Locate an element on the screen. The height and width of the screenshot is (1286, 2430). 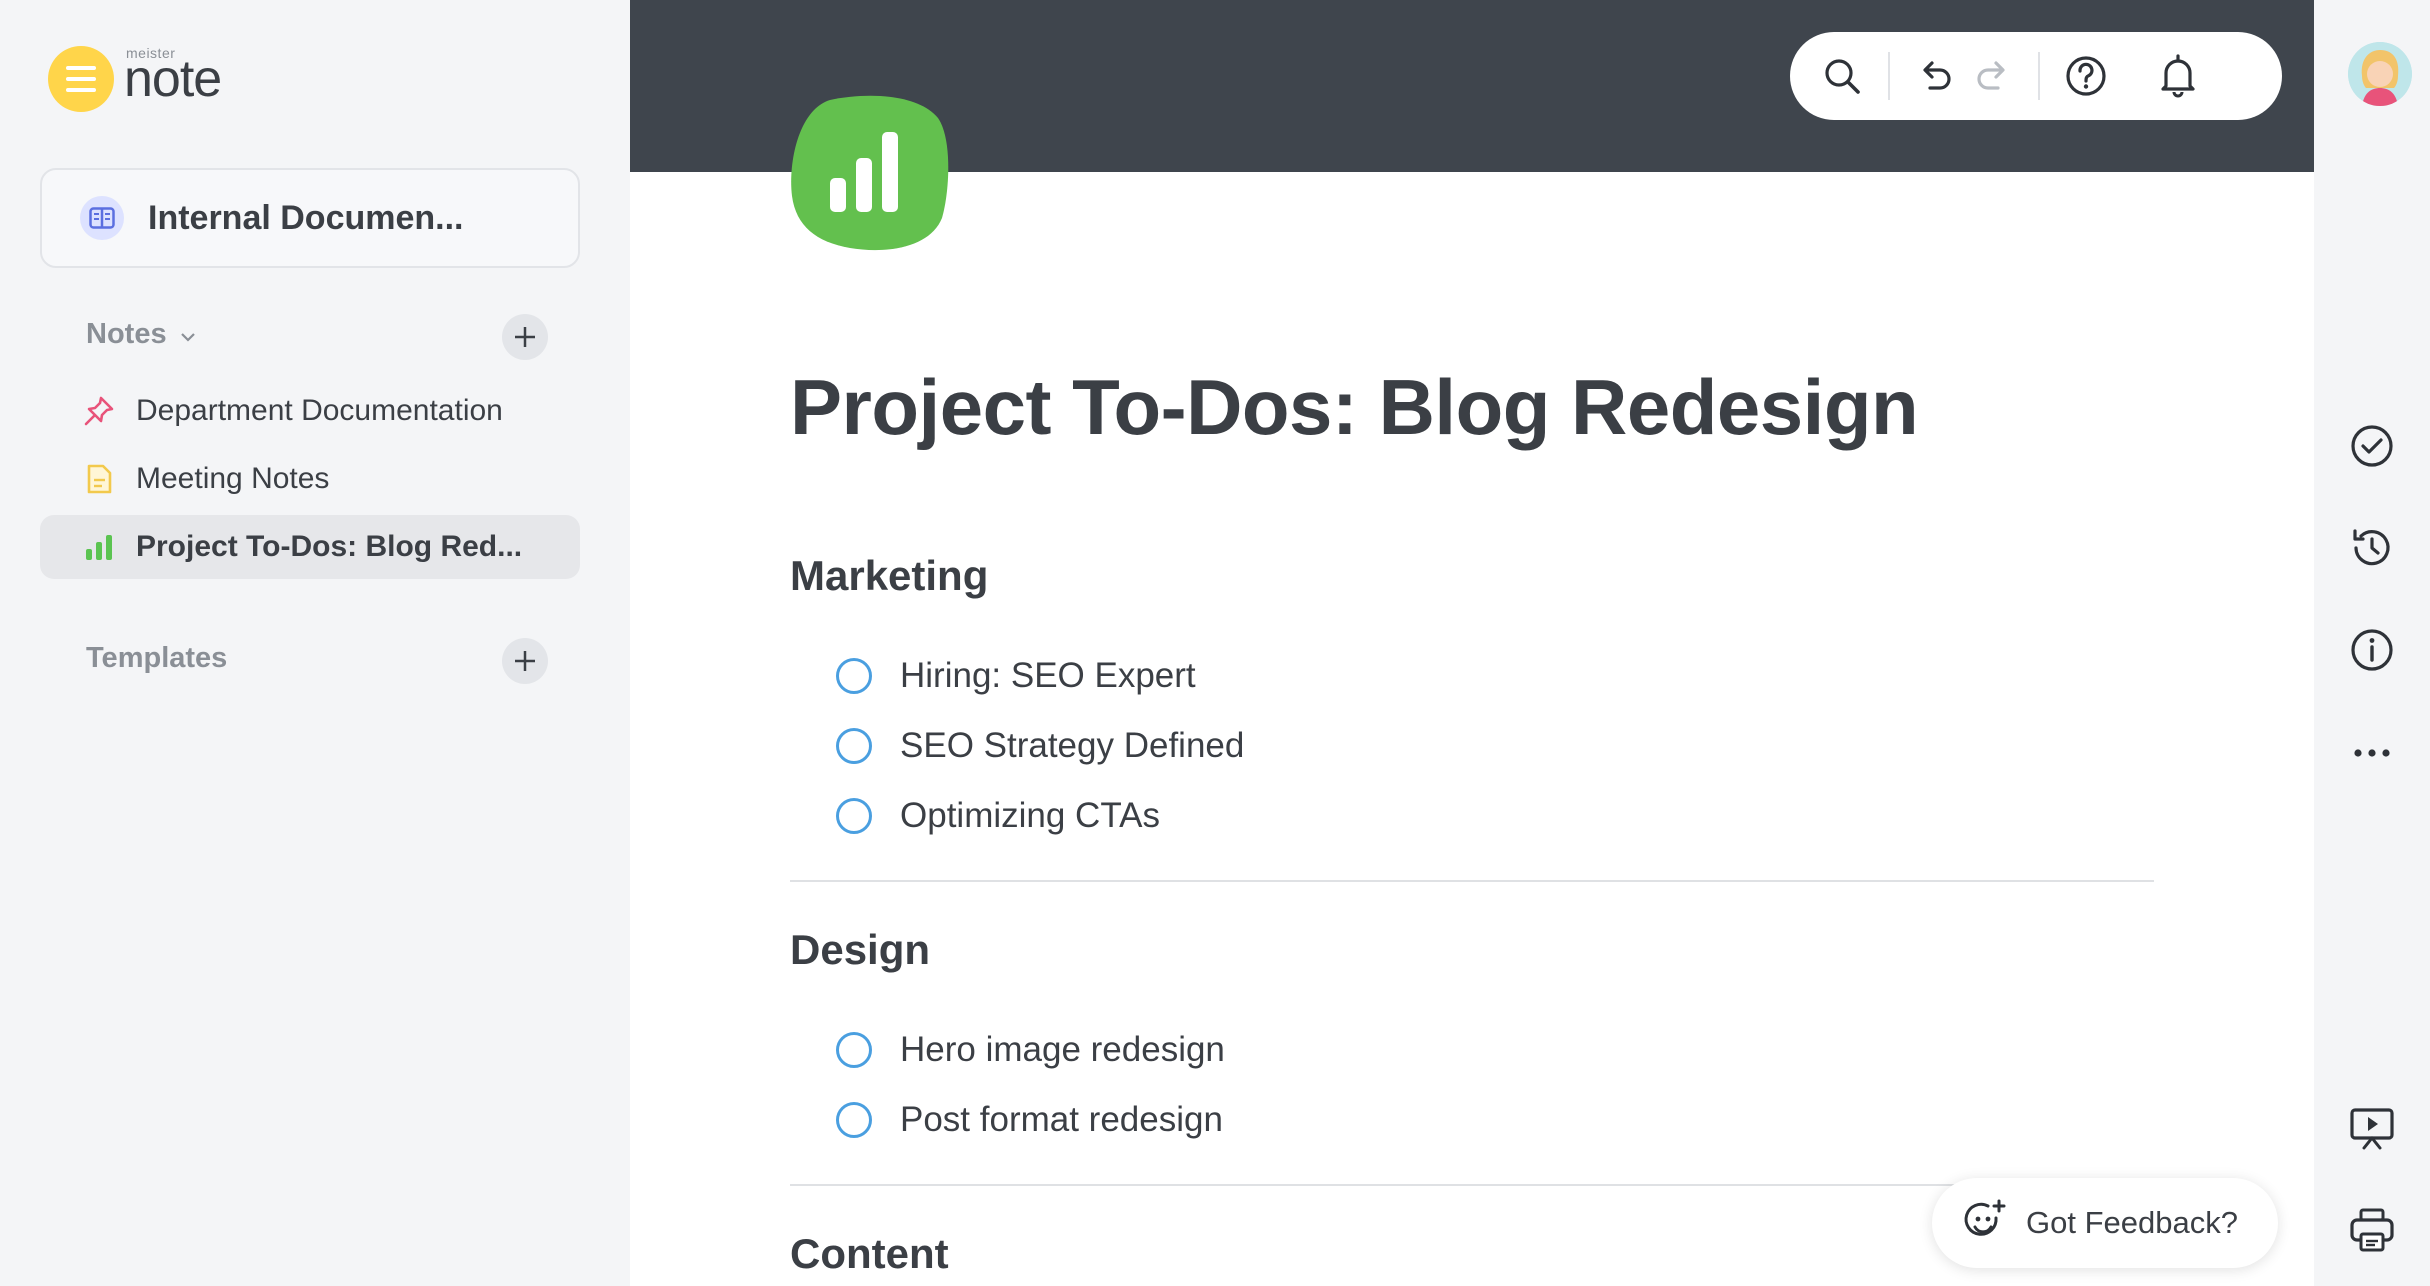
redo-icon is located at coordinates (1992, 76).